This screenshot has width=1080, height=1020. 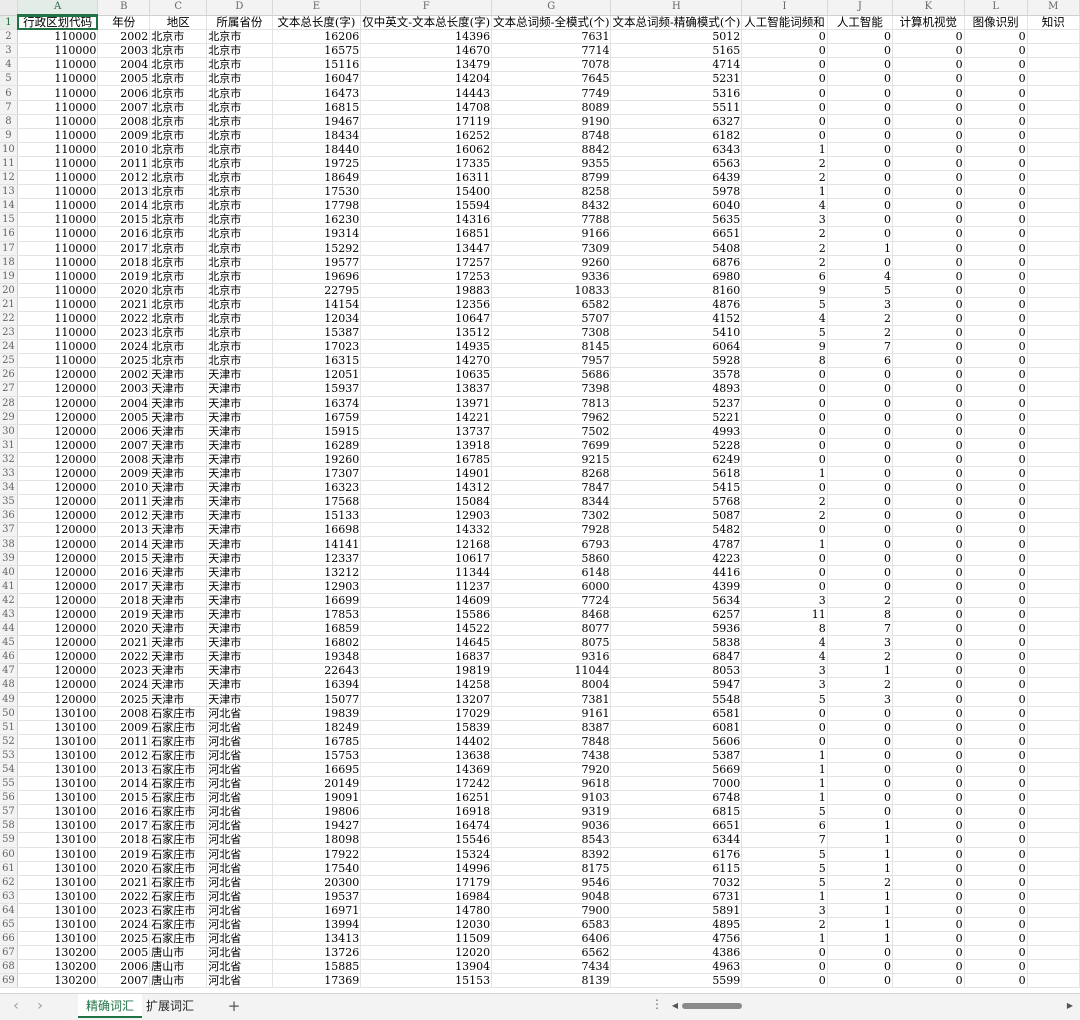 What do you see at coordinates (676, 826) in the screenshot?
I see `grid-cell: 6651` at bounding box center [676, 826].